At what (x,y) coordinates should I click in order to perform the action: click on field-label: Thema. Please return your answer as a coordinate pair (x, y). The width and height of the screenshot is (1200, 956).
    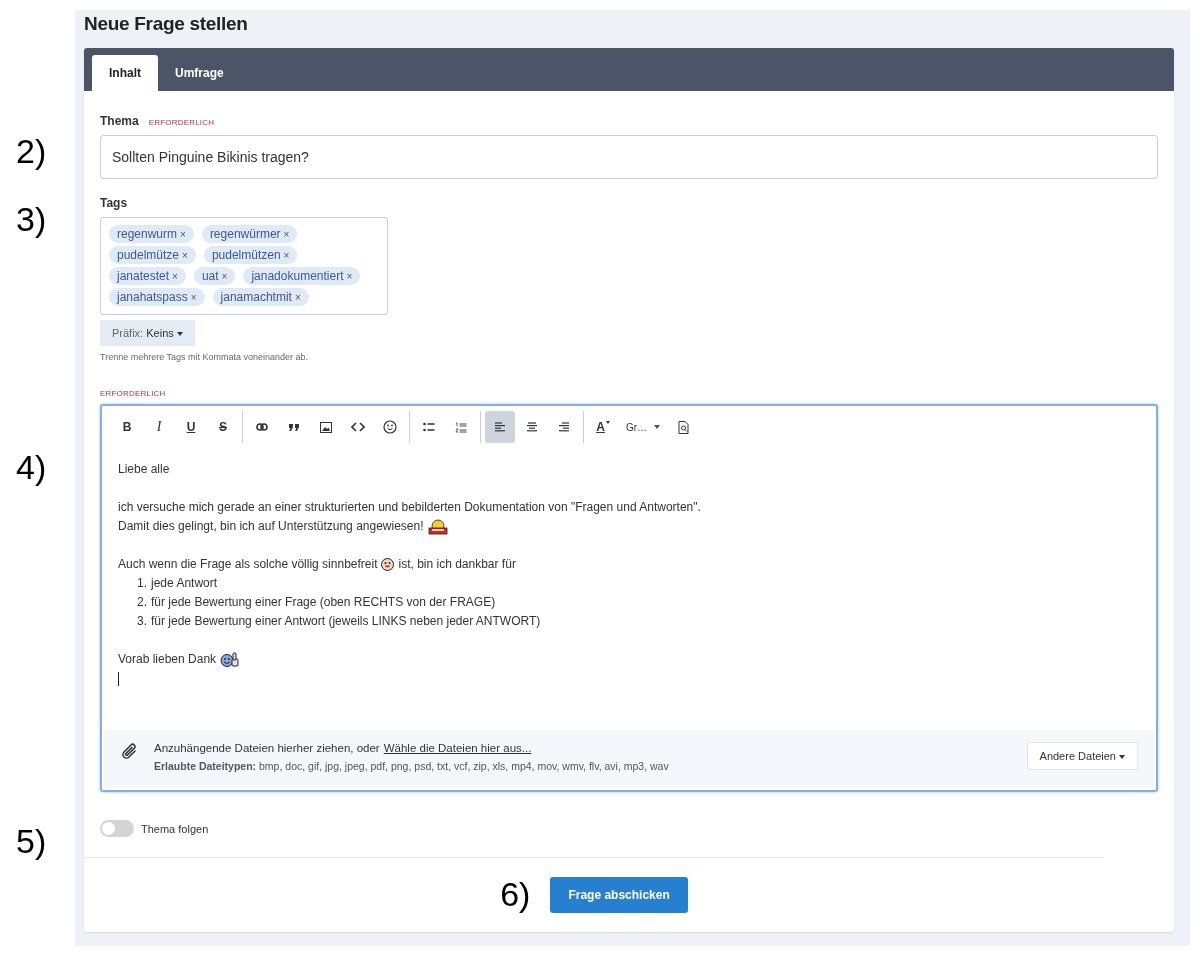
    Looking at the image, I should click on (119, 121).